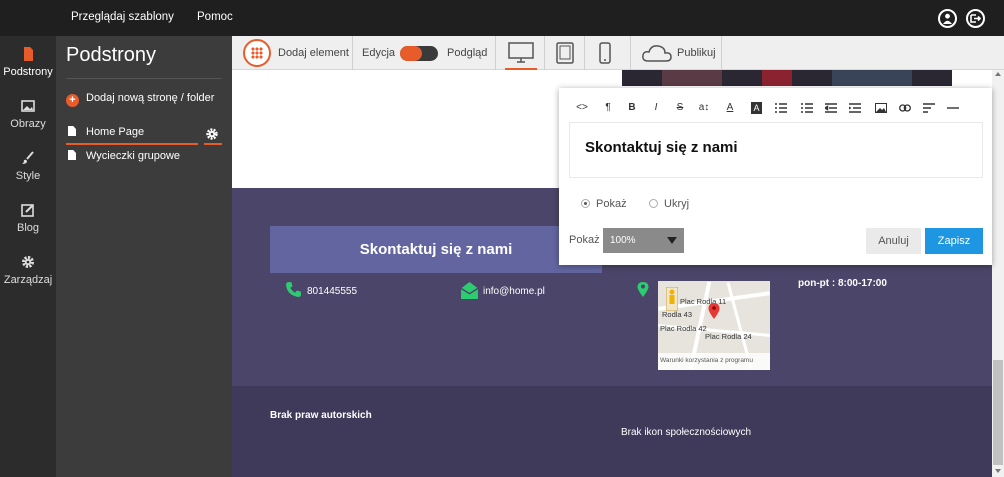  I want to click on publish-button: Publikuj, so click(696, 53).